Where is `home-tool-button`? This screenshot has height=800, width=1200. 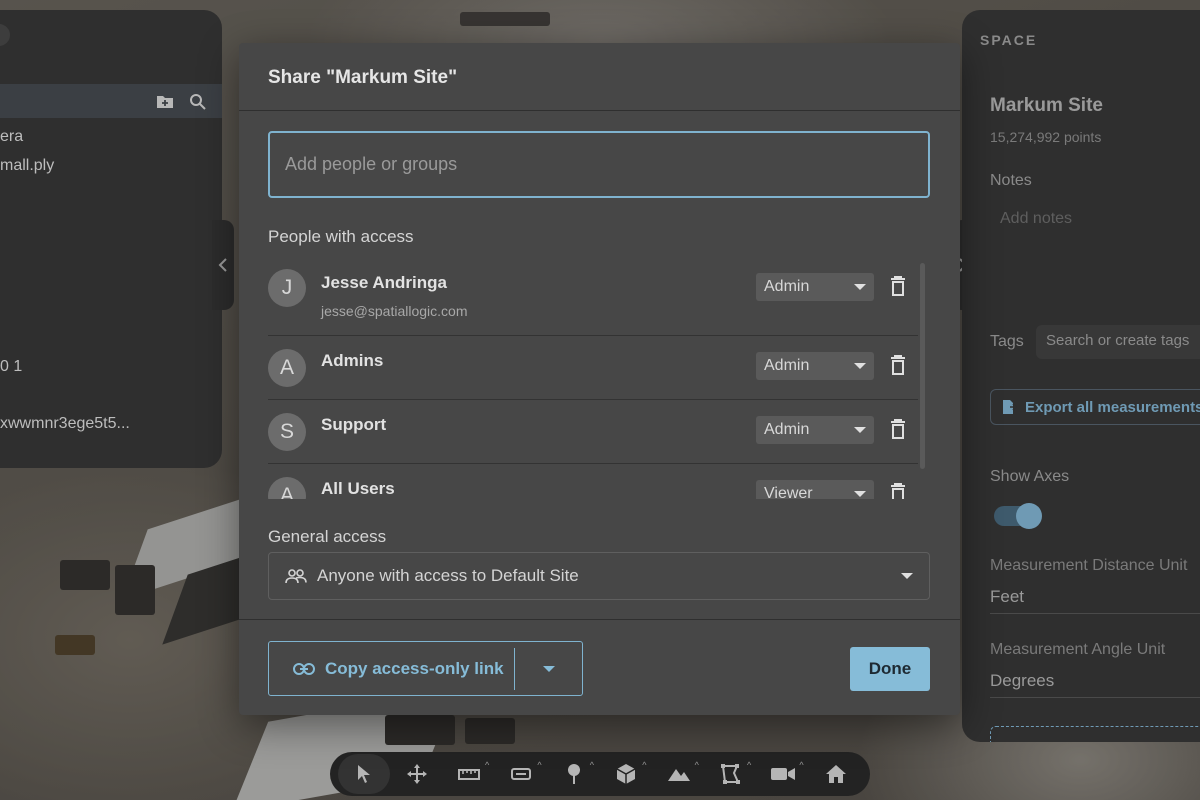 home-tool-button is located at coordinates (836, 774).